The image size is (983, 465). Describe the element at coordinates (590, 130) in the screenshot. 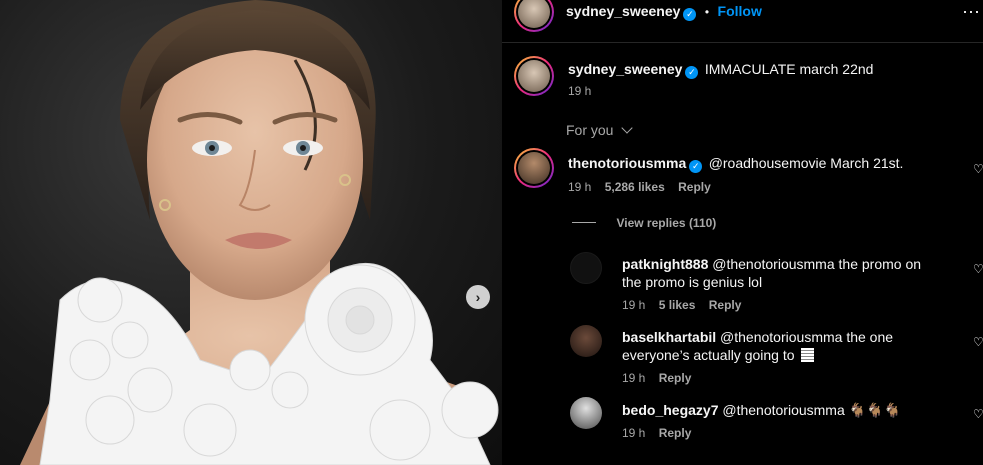

I see `sort-label: For you` at that location.